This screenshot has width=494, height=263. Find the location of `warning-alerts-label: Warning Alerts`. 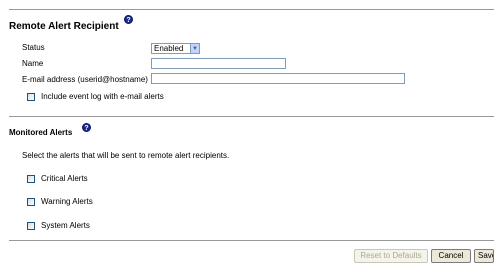

warning-alerts-label: Warning Alerts is located at coordinates (67, 201).